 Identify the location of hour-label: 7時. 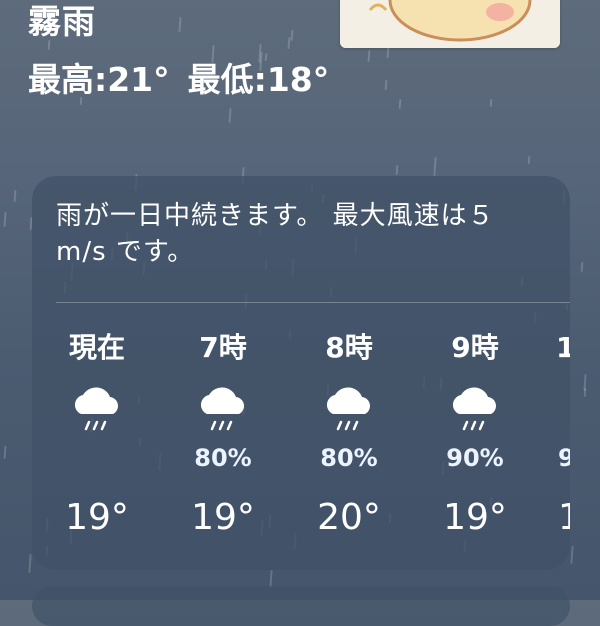
(223, 347).